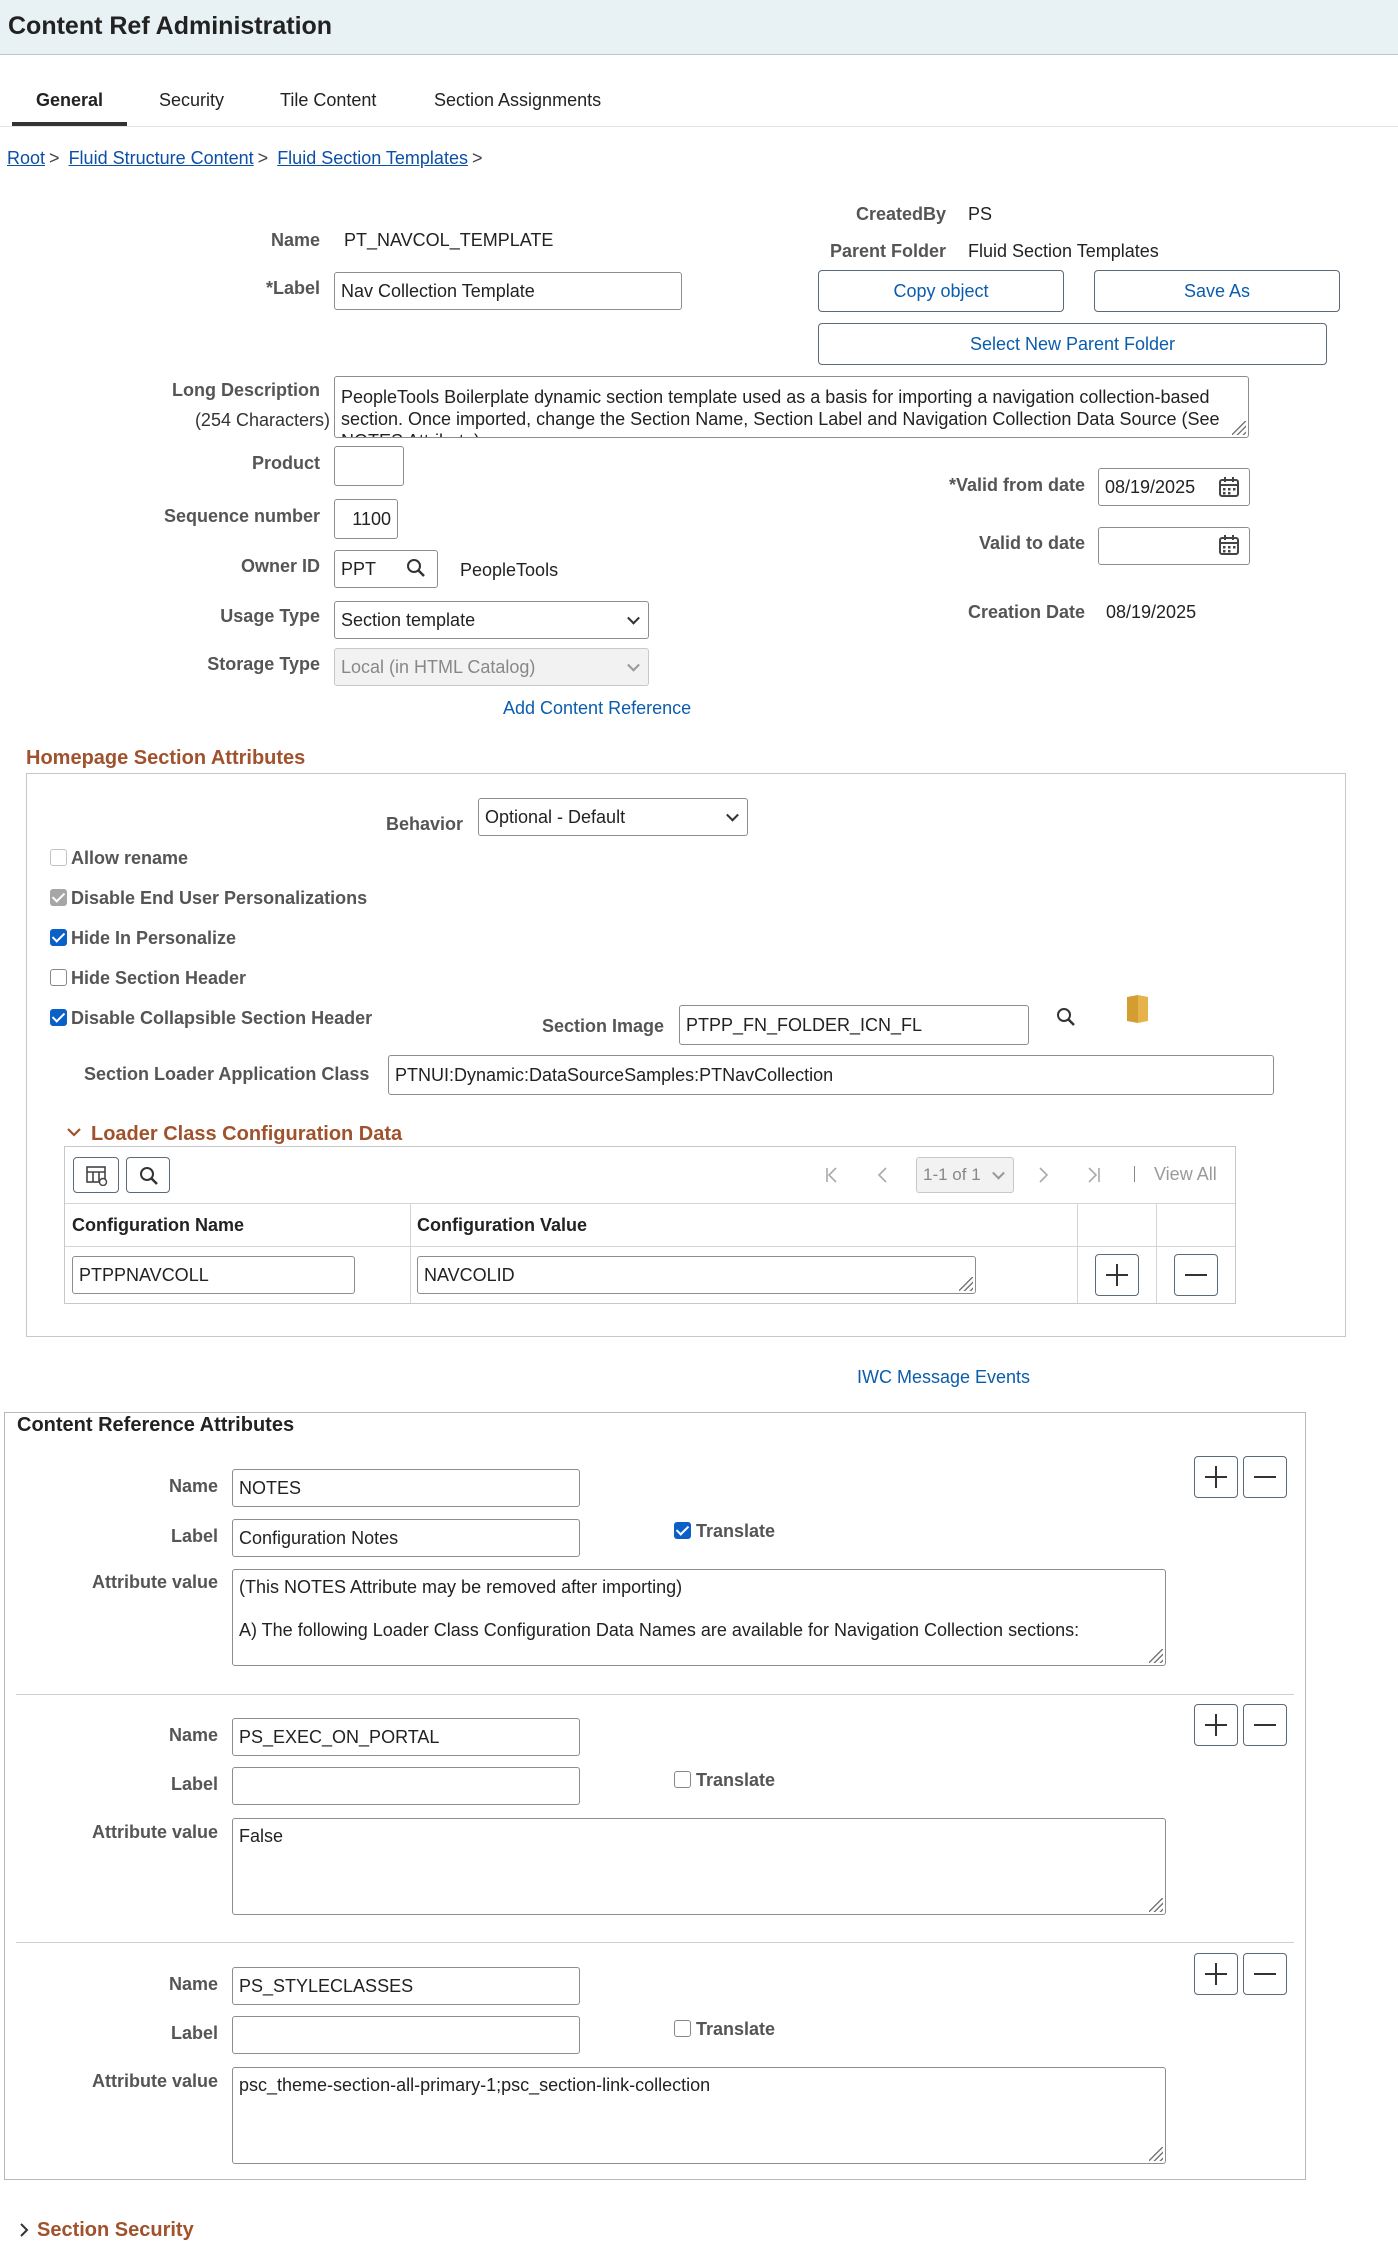  I want to click on usage-type-value: Section template, so click(408, 619).